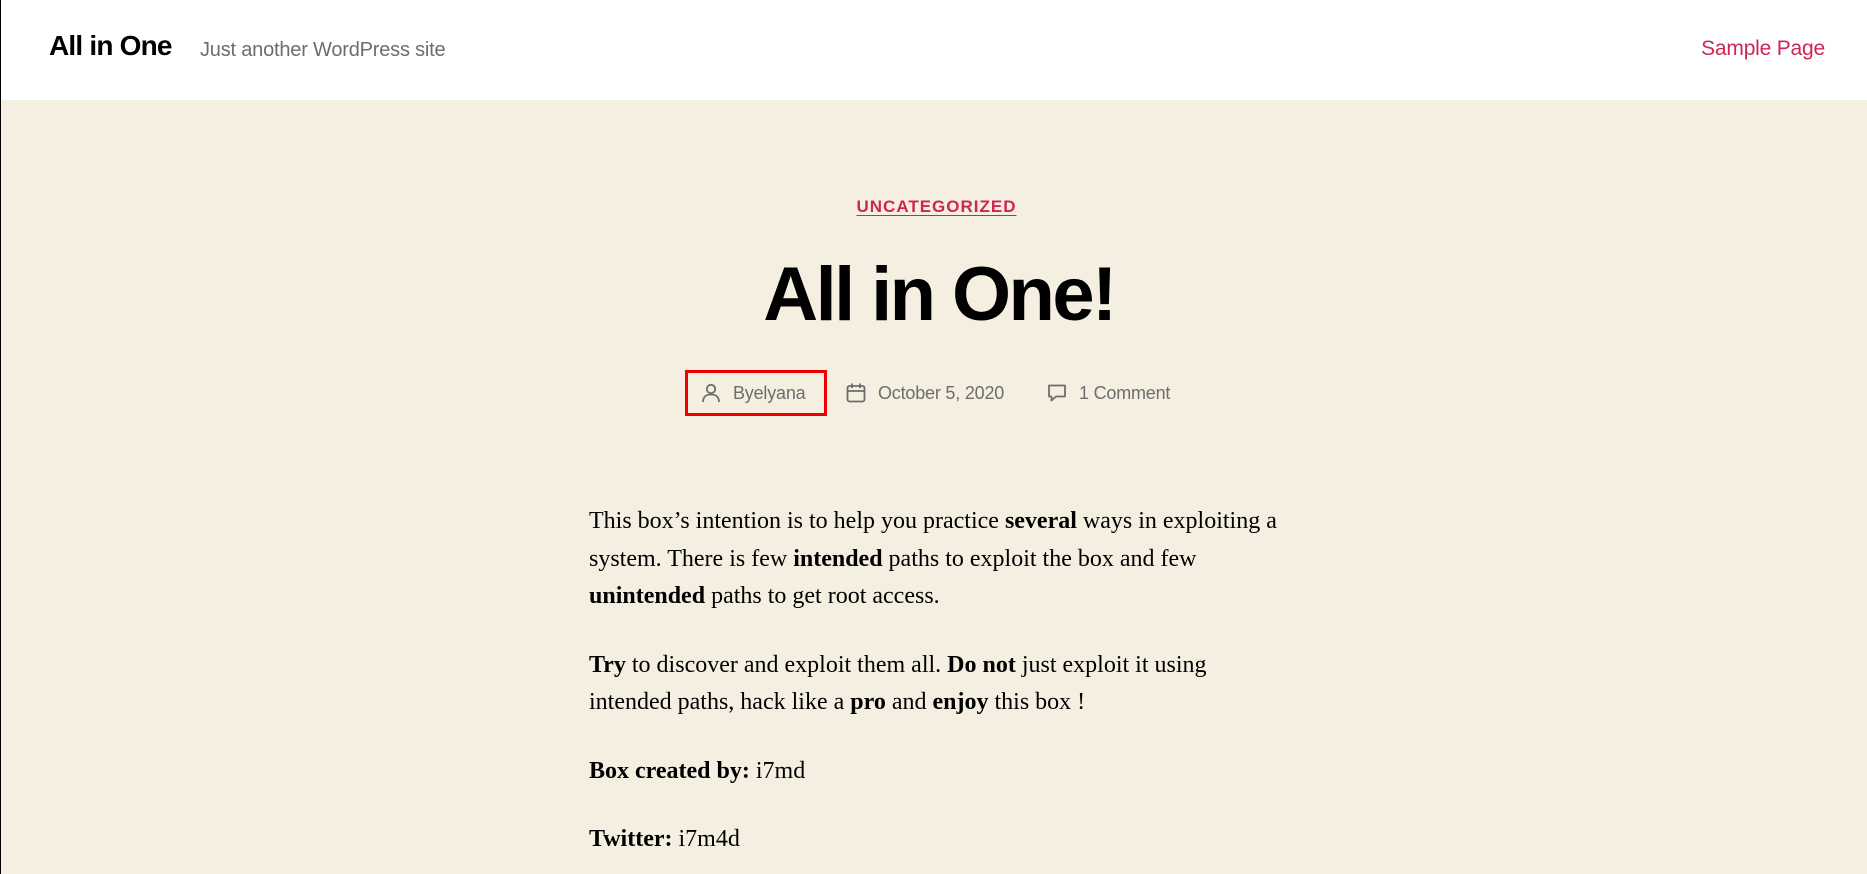  Describe the element at coordinates (981, 664) in the screenshot. I see `bold-text: Do not` at that location.